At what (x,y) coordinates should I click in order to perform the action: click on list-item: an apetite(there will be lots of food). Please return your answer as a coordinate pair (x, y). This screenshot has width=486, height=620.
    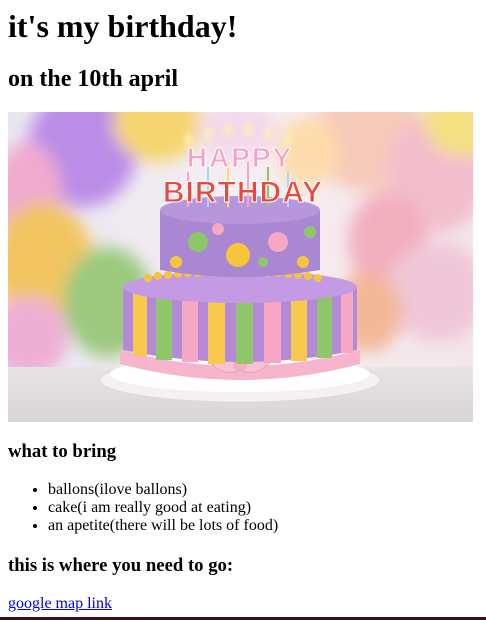
    Looking at the image, I should click on (163, 526).